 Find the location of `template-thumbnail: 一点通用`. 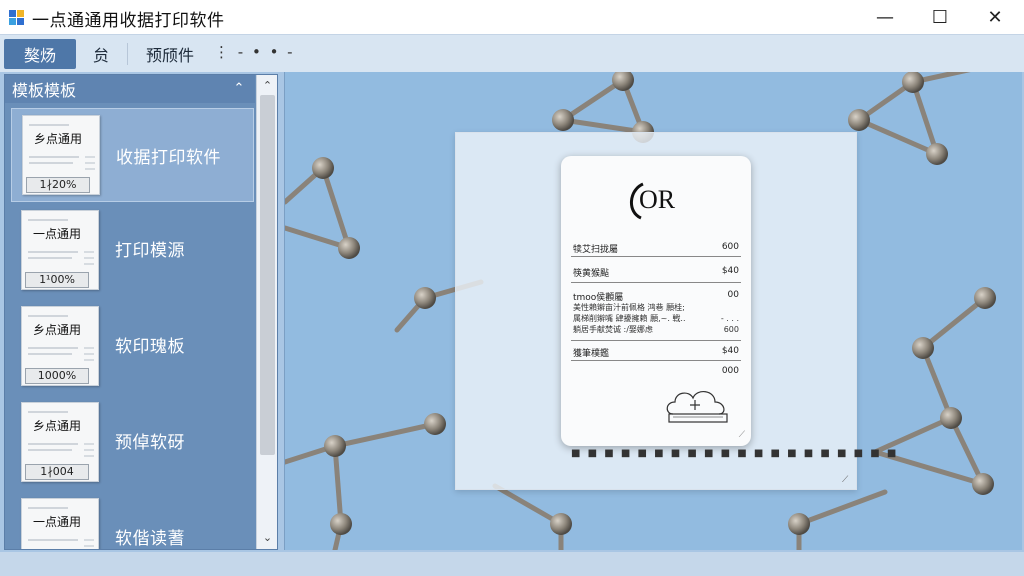

template-thumbnail: 一点通用 is located at coordinates (60, 523).